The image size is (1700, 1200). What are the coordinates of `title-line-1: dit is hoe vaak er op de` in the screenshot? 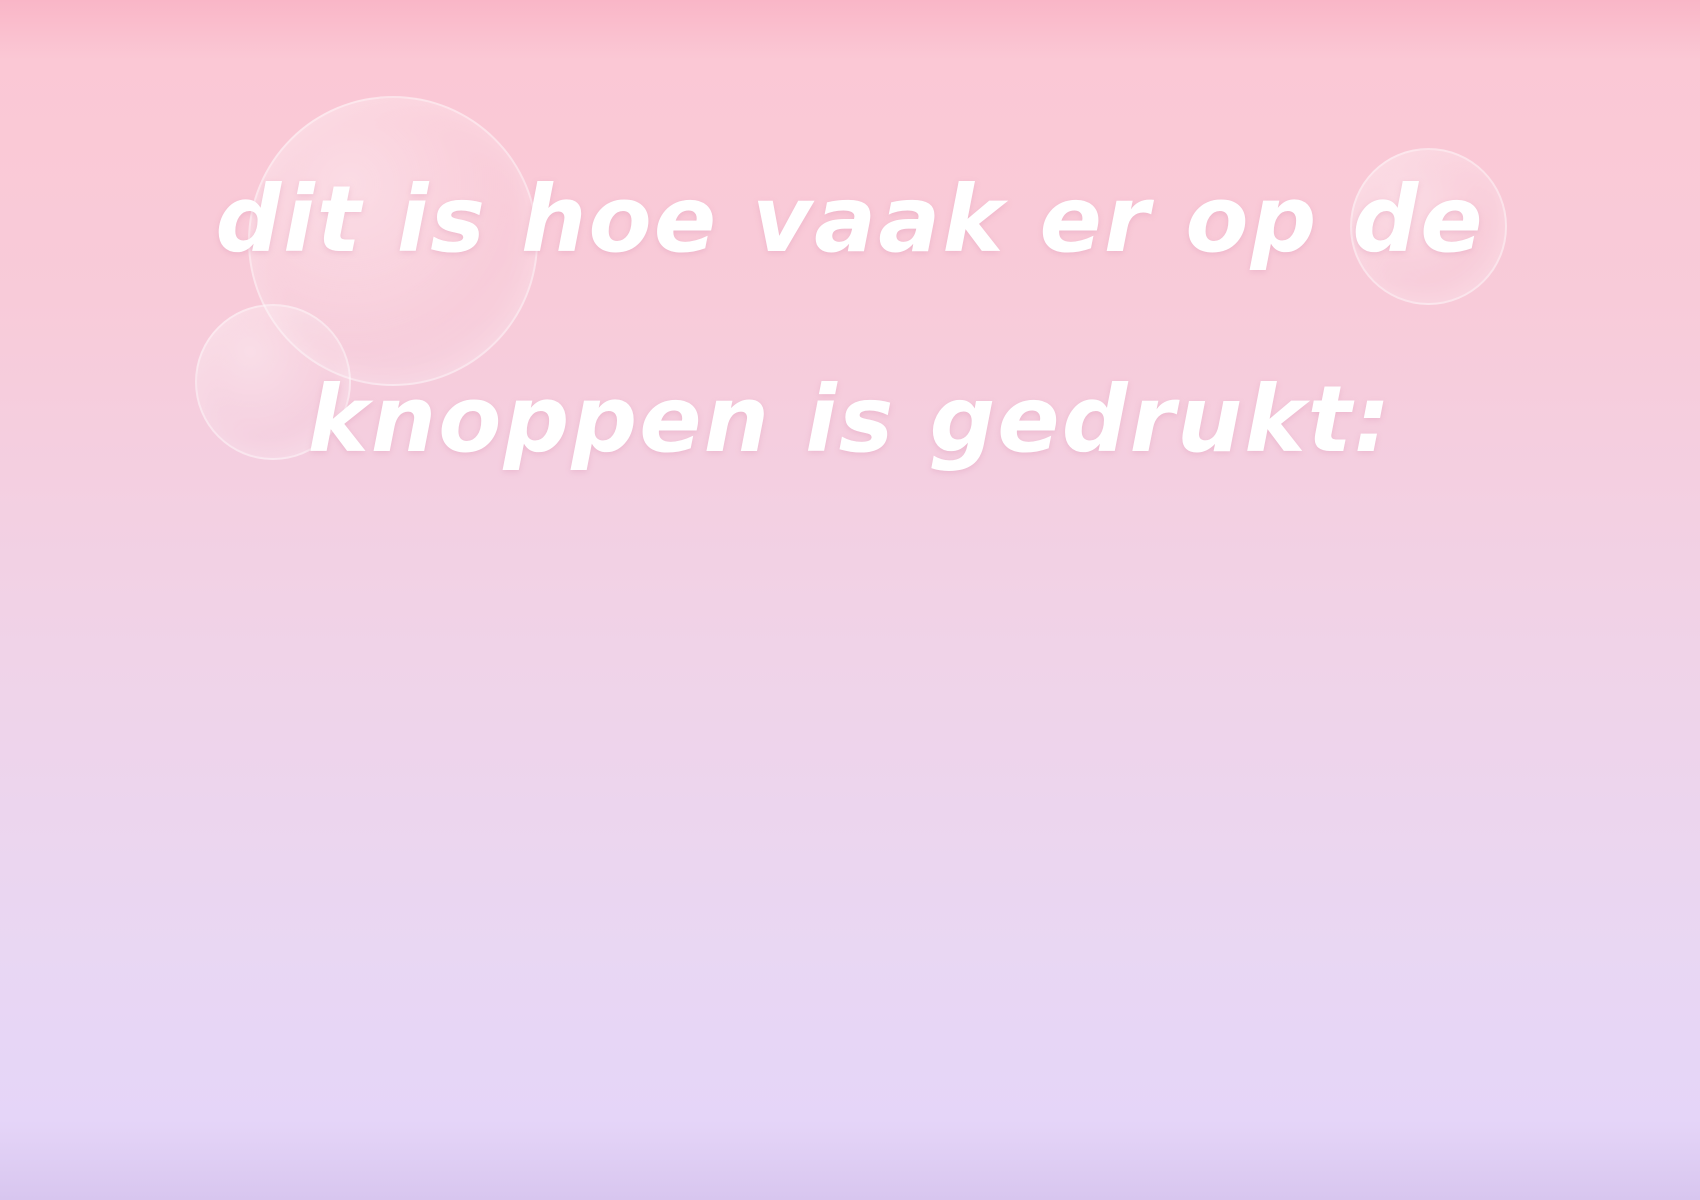 It's located at (850, 219).